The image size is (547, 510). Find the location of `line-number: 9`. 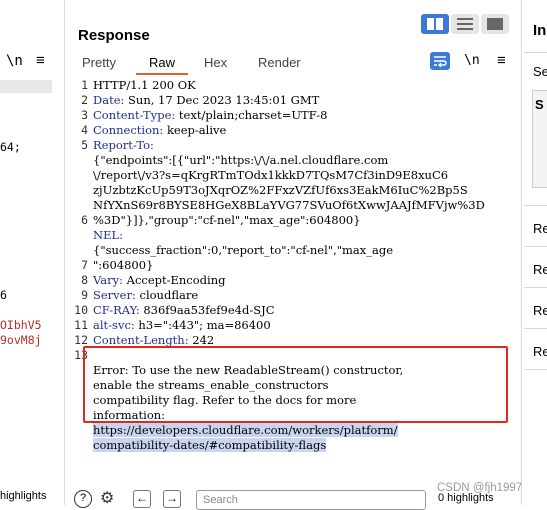

line-number: 9 is located at coordinates (84, 295).